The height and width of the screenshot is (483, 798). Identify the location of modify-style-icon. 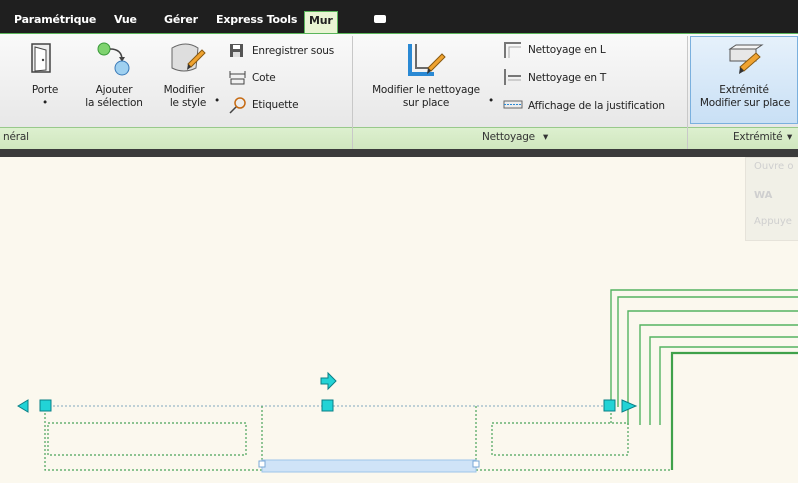
(188, 60).